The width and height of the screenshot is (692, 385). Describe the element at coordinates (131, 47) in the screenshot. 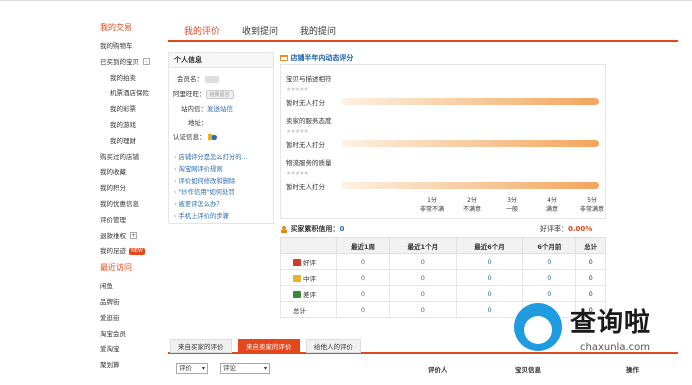

I see `sidebar-item: 我的购物车` at that location.